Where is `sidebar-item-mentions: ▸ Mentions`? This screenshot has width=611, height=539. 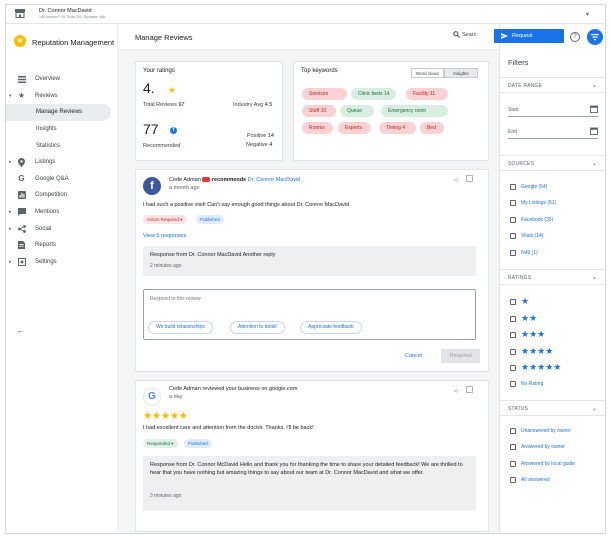 sidebar-item-mentions: ▸ Mentions is located at coordinates (61, 212).